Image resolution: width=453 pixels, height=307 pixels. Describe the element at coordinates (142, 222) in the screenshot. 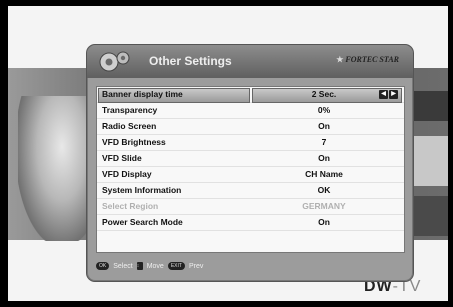

I see `setting-label: Power Search Mode` at that location.